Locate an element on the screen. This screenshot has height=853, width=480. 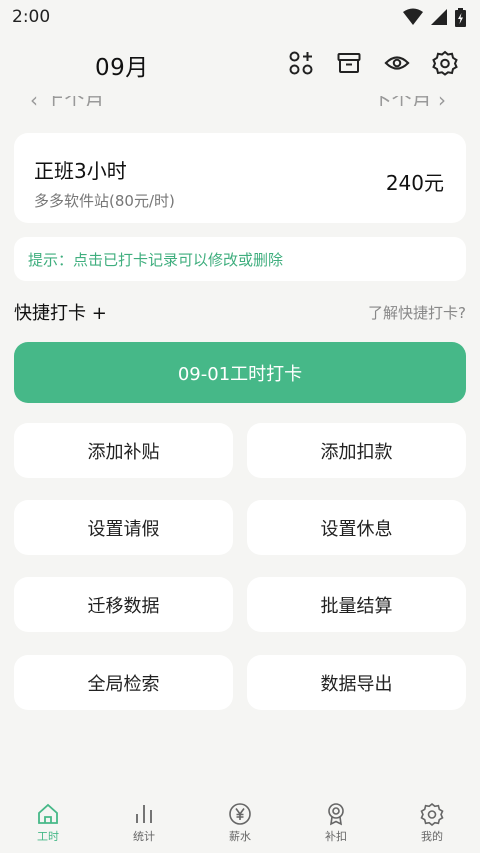
nav-item-worktime: 工时 is located at coordinates (48, 819).